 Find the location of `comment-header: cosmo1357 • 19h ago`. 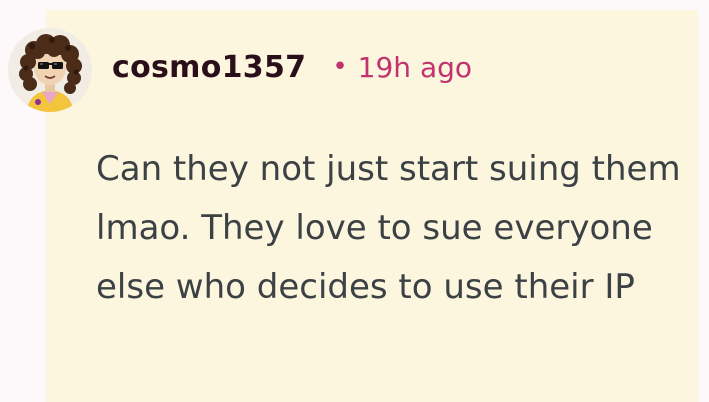

comment-header: cosmo1357 • 19h ago is located at coordinates (292, 67).